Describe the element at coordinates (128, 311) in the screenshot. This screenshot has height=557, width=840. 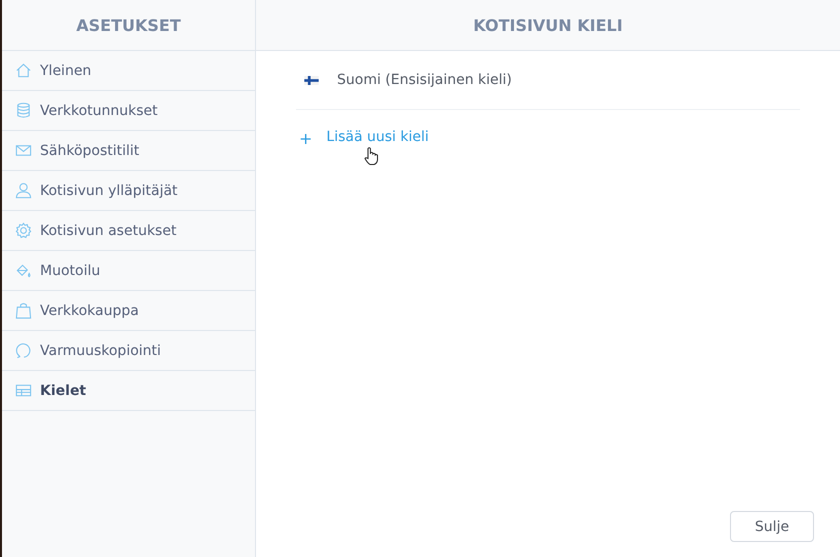
I see `sidebar-item: Verkkokauppa` at that location.